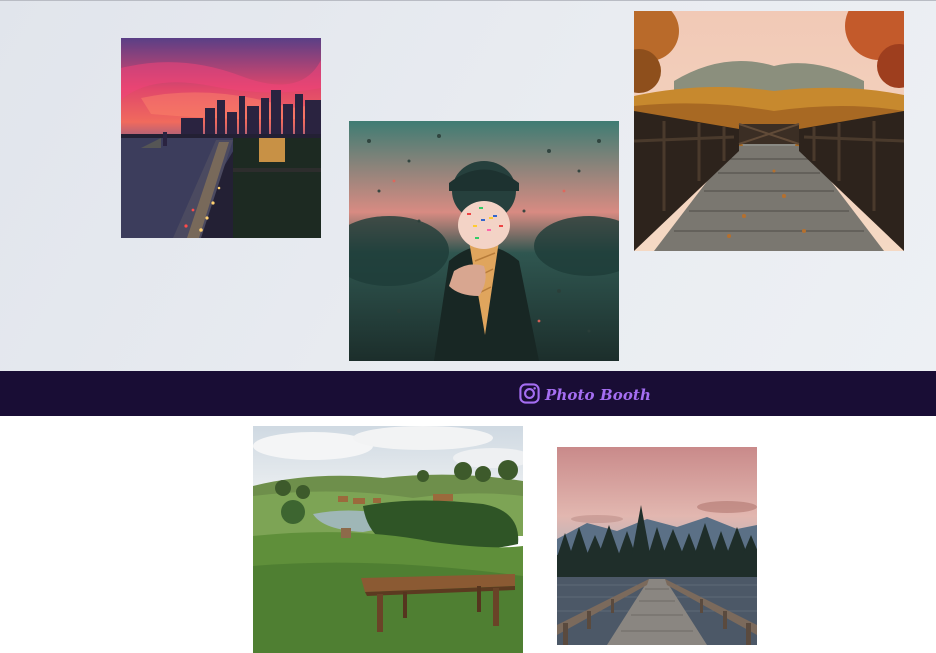 The width and height of the screenshot is (936, 653). What do you see at coordinates (769, 131) in the screenshot?
I see `photo-wooden-bridge-autumn` at bounding box center [769, 131].